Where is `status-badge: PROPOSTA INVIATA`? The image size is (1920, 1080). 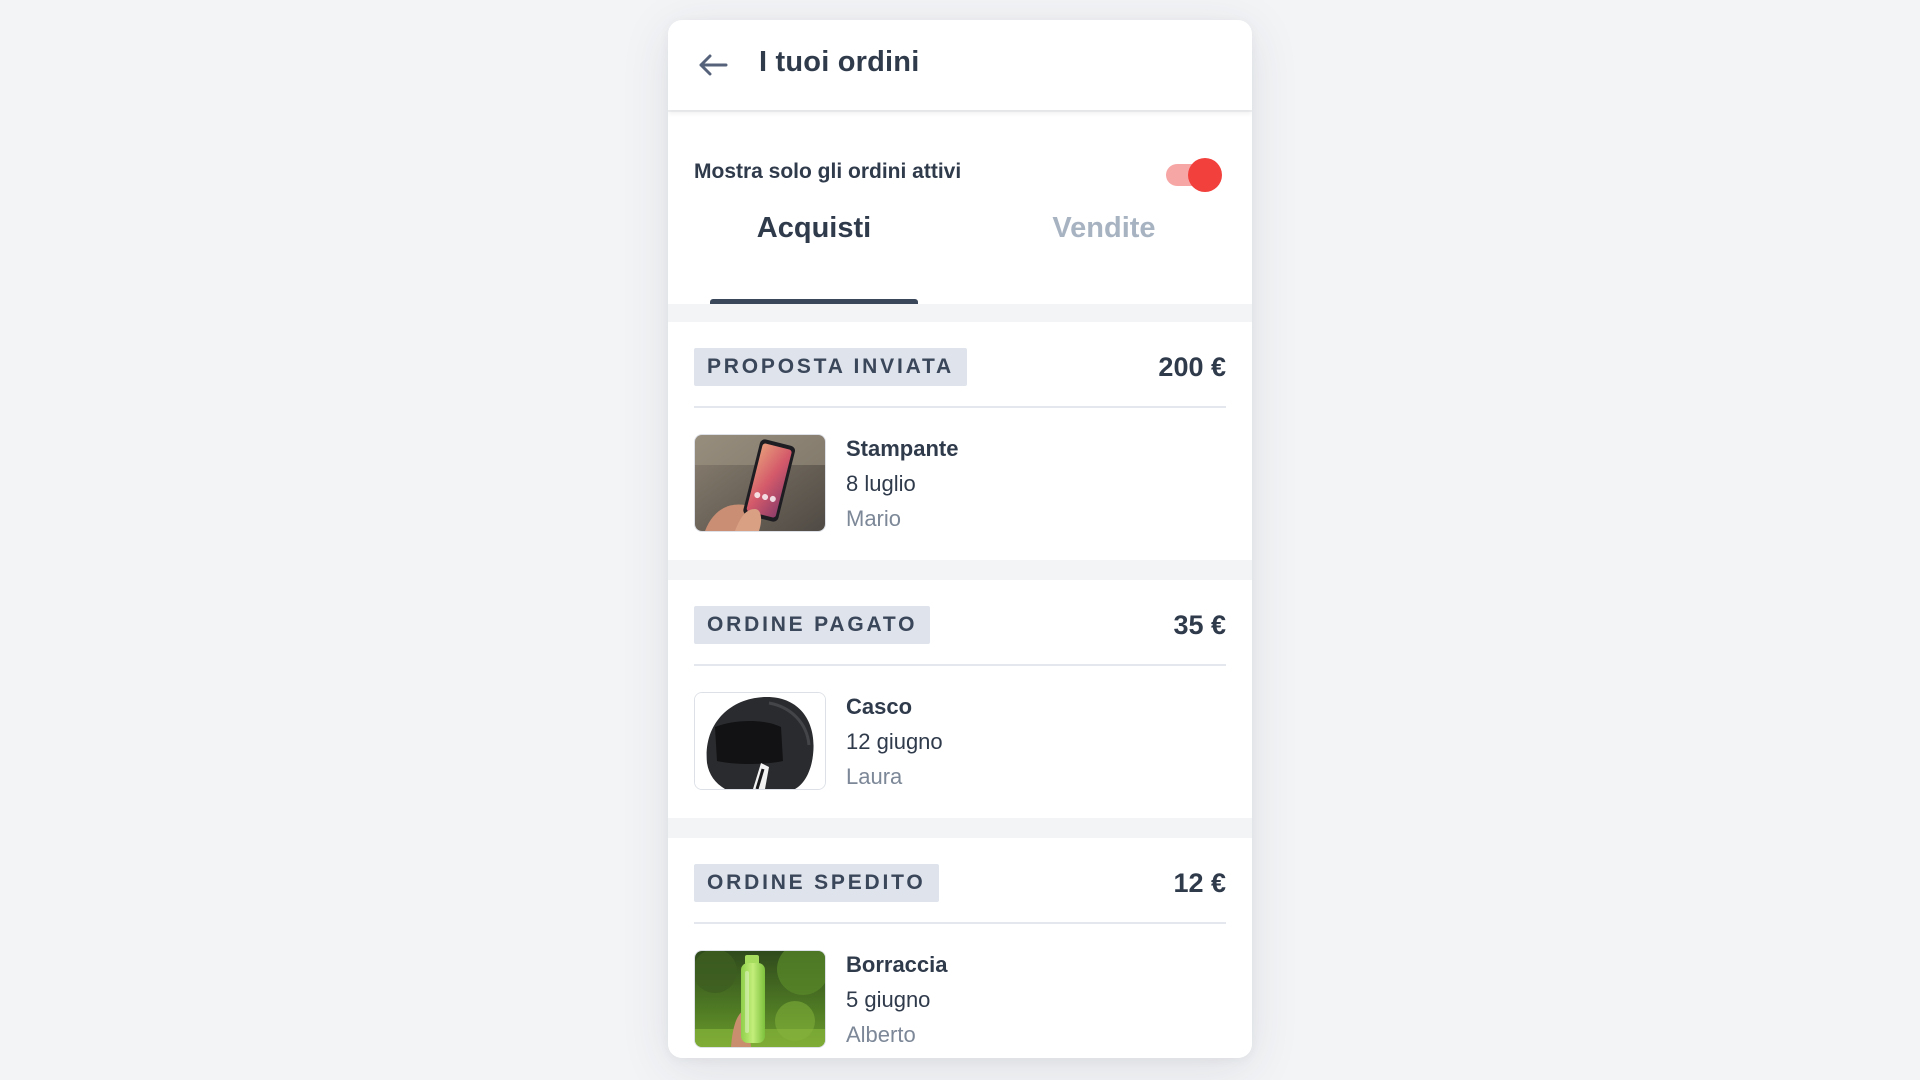 status-badge: PROPOSTA INVIATA is located at coordinates (831, 367).